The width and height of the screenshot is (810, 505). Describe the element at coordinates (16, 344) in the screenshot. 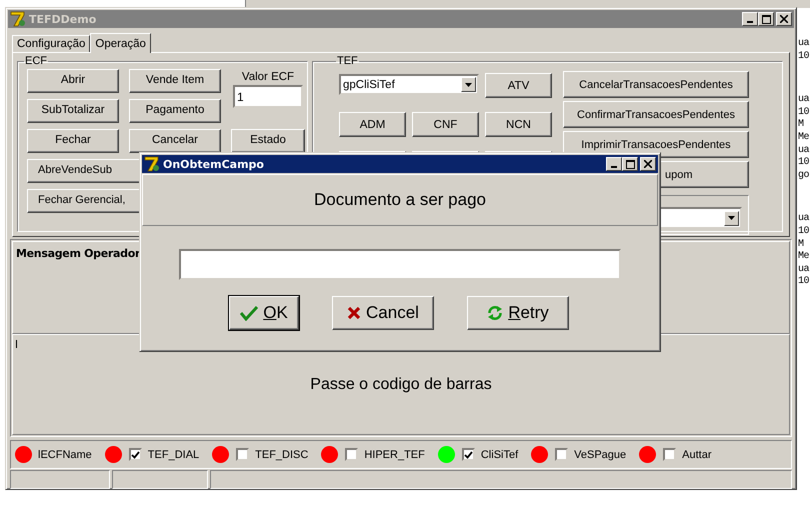

I see `text-cursor` at that location.